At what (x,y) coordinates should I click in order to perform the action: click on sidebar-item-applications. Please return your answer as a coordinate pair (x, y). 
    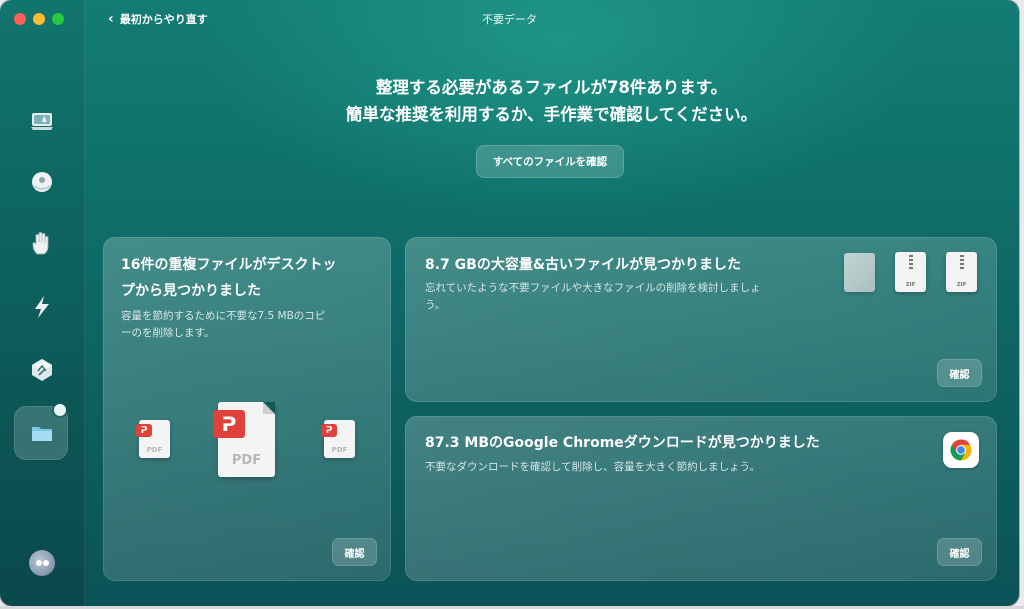
    Looking at the image, I should click on (42, 370).